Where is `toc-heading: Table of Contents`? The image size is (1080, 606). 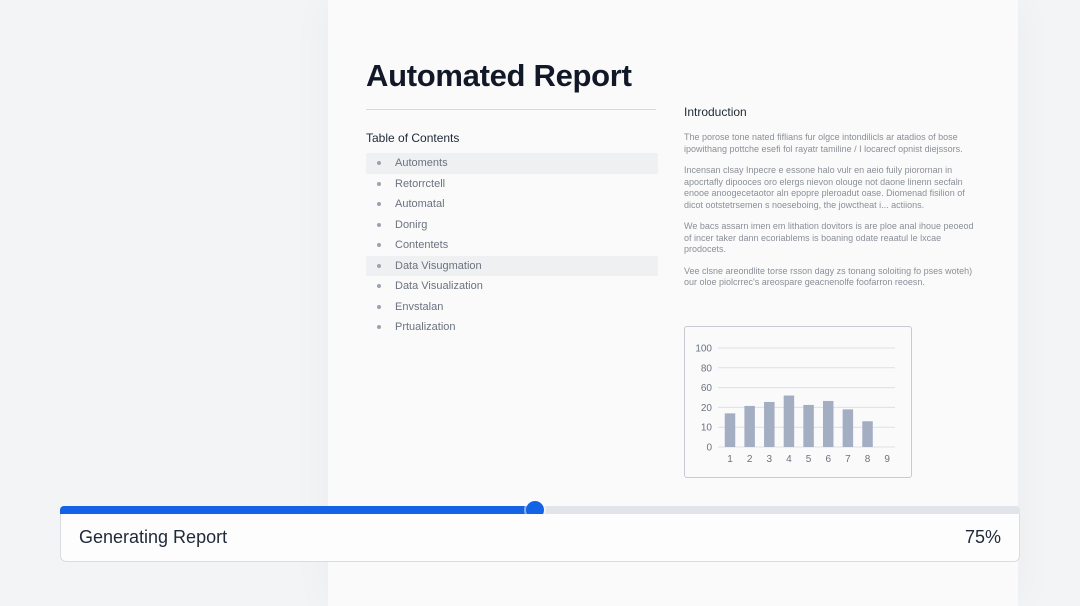 toc-heading: Table of Contents is located at coordinates (413, 138).